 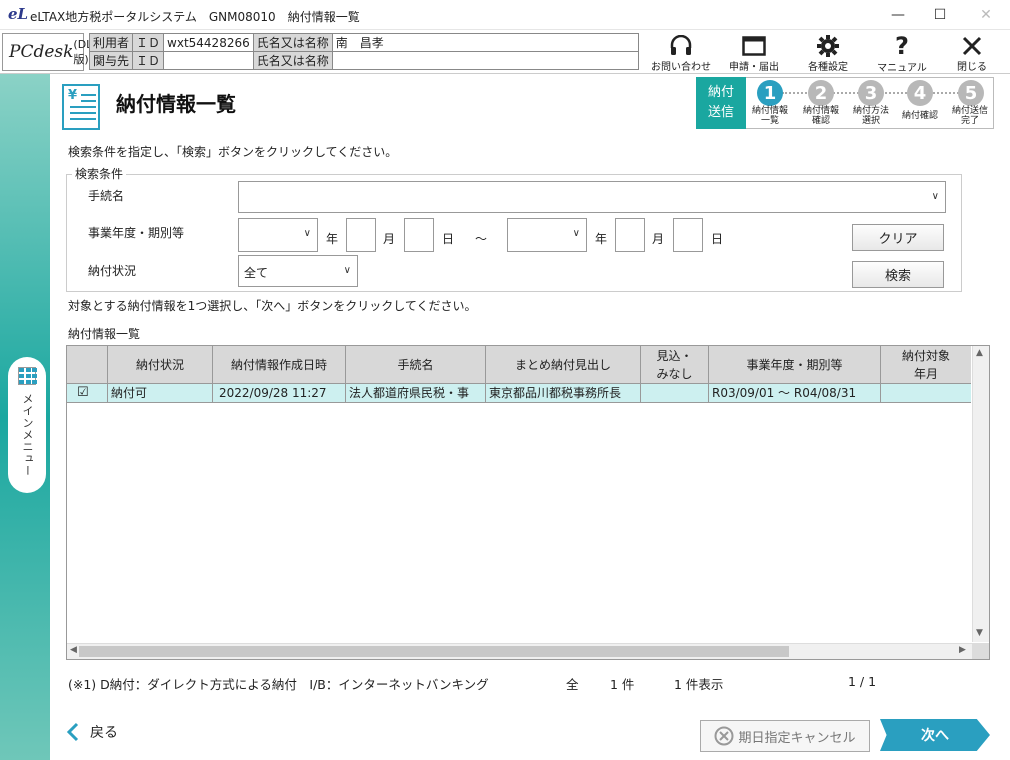 I want to click on user-label: 利用者, so click(x=111, y=42).